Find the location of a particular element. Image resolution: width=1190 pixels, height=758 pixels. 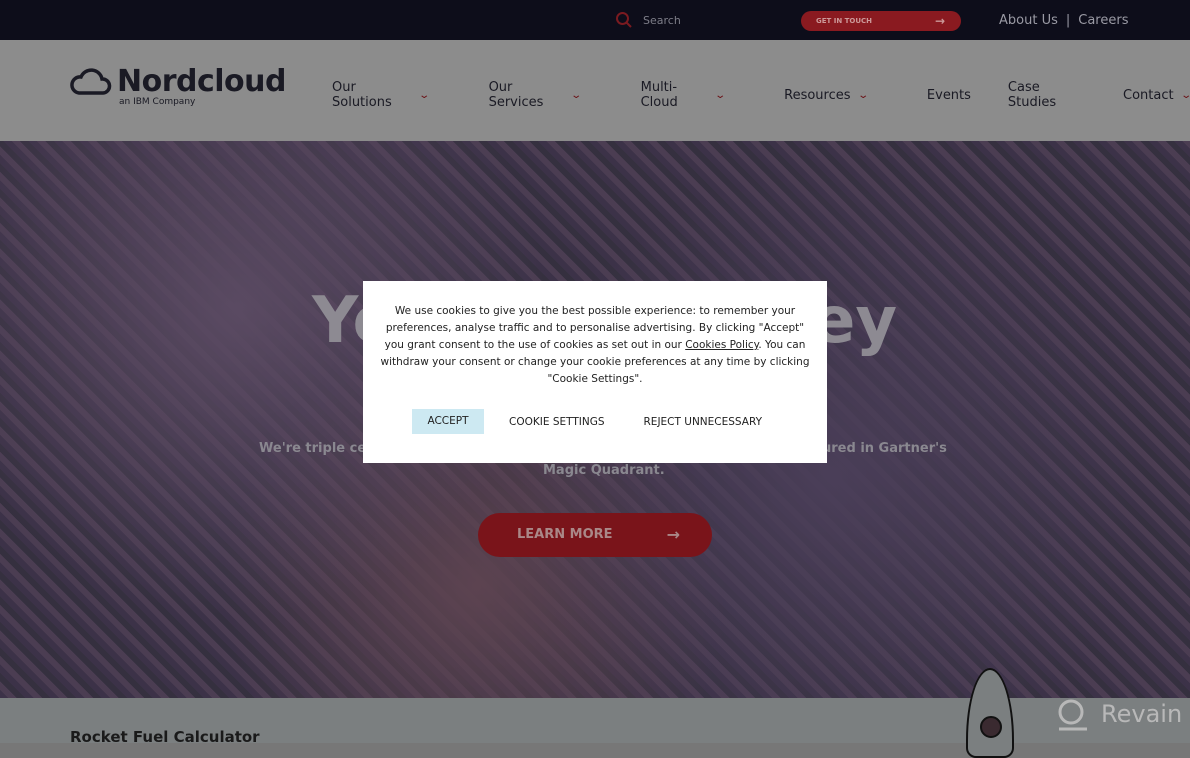

reject-unnecessary-button: REJECT UNNECESSARY is located at coordinates (703, 422).